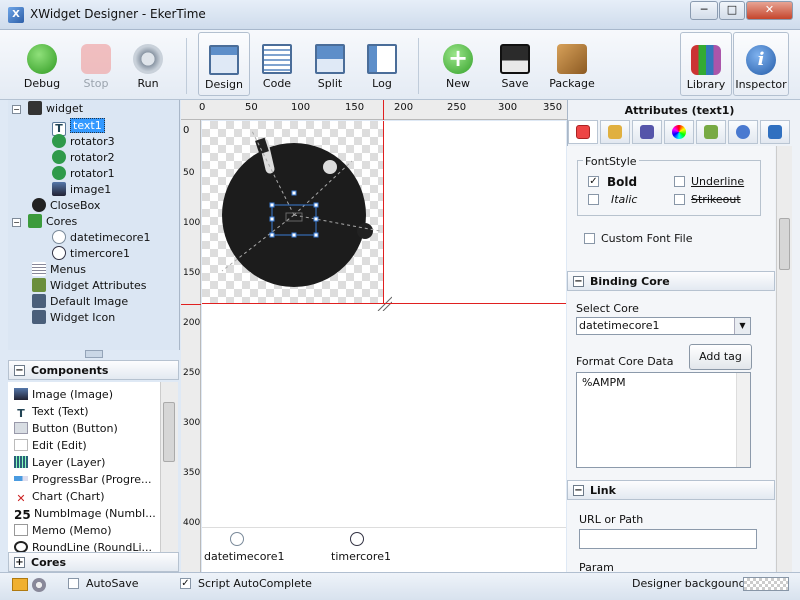 The width and height of the screenshot is (800, 600). Describe the element at coordinates (647, 132) in the screenshot. I see `tab-shape` at that location.